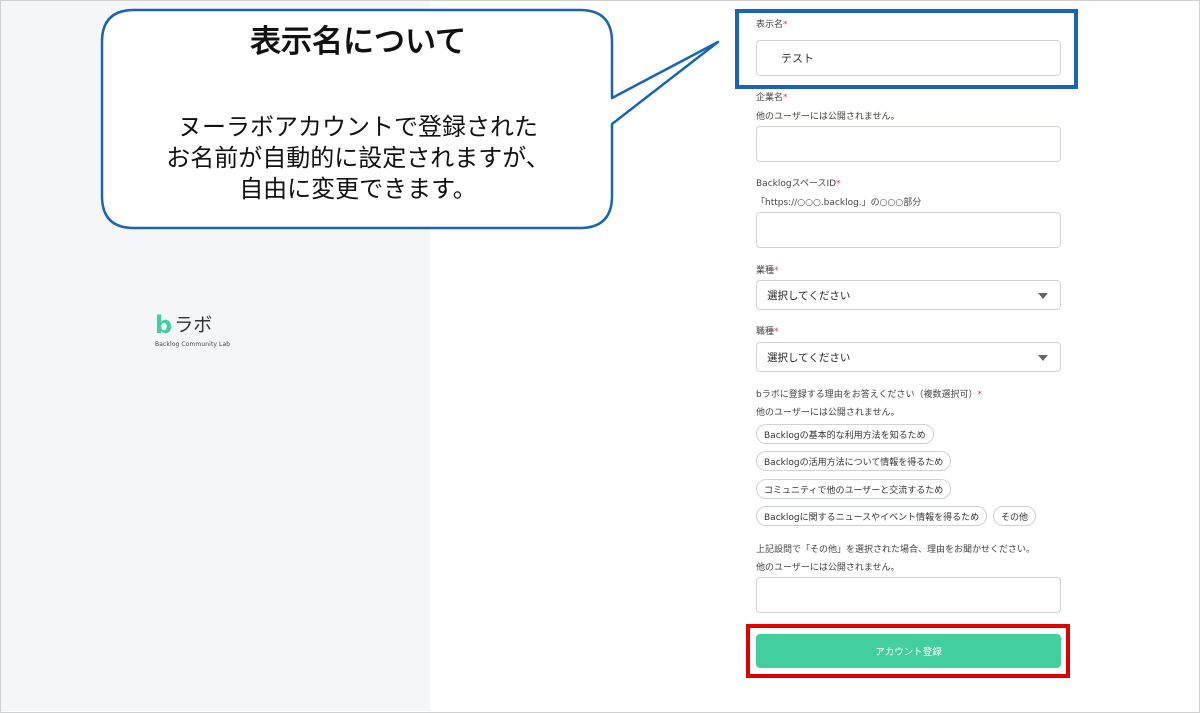 The width and height of the screenshot is (1200, 713). I want to click on job-selected: 選択してください, so click(809, 357).